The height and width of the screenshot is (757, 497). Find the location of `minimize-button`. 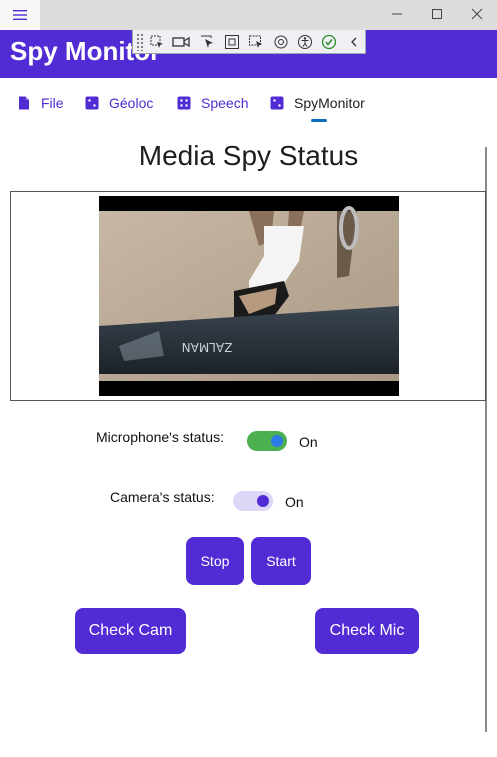

minimize-button is located at coordinates (397, 14).